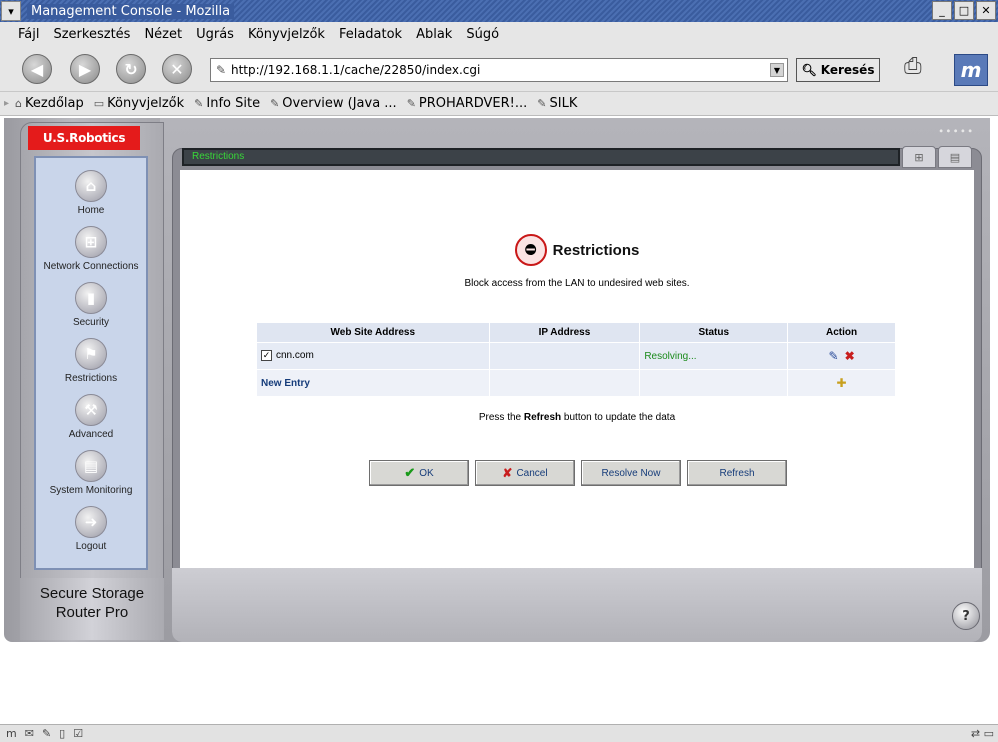  What do you see at coordinates (919, 157) in the screenshot?
I see `sitemap-icon: ⊞` at bounding box center [919, 157].